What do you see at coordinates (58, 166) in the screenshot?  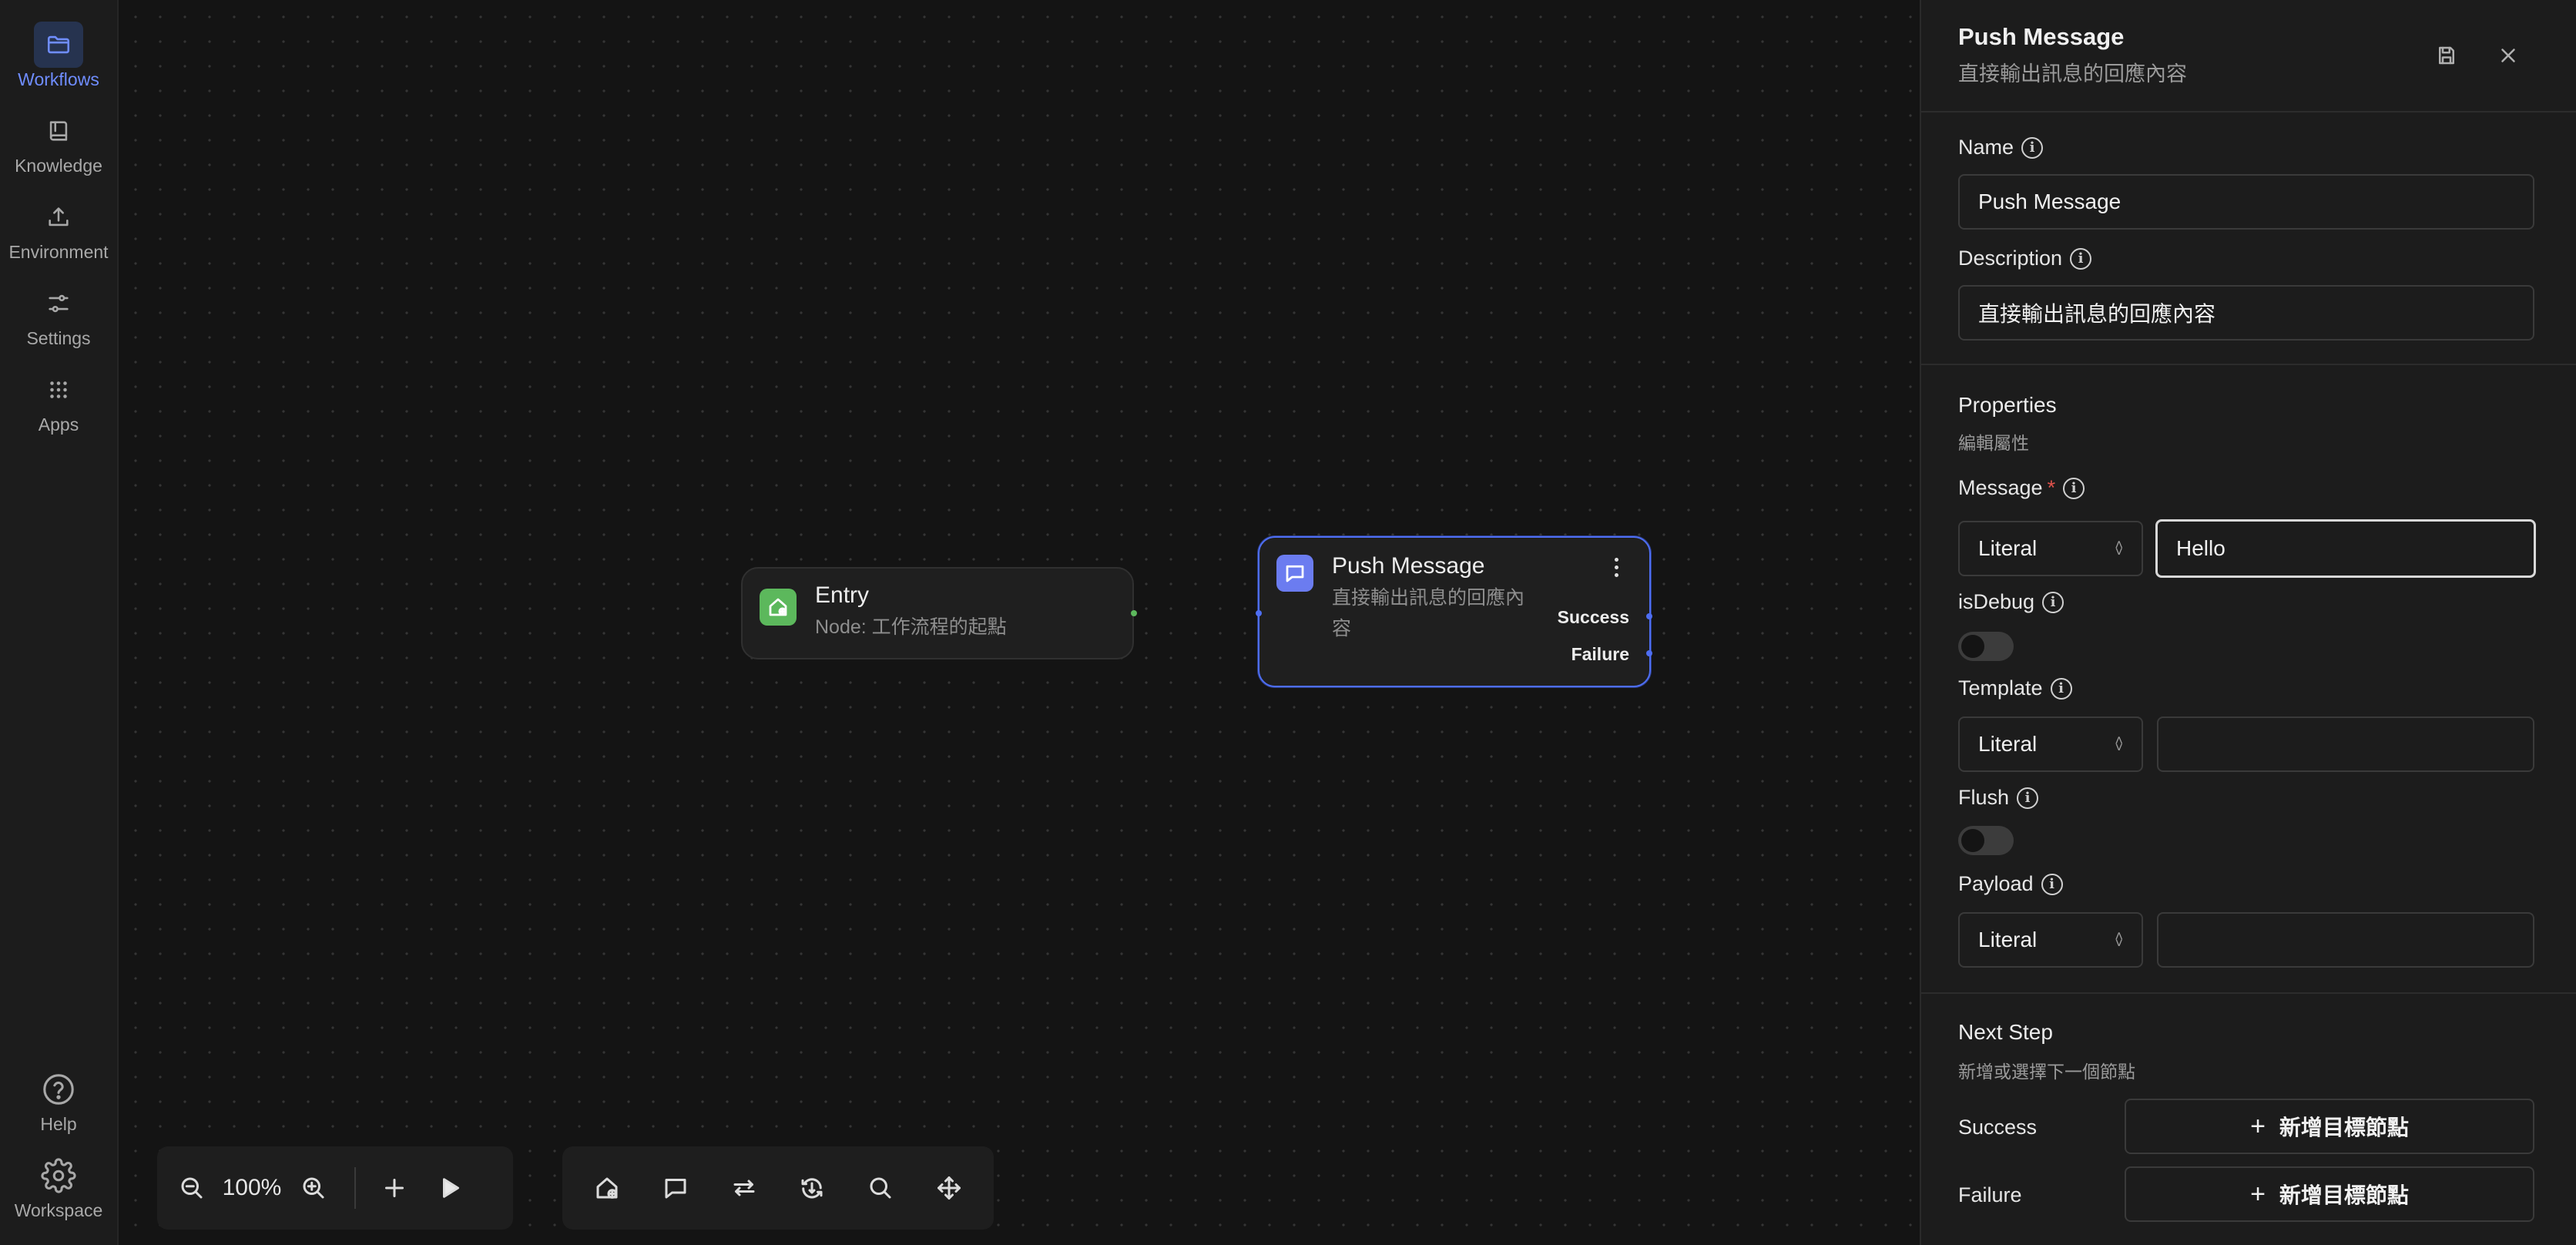 I see `sidebar-item-label: Knowledge` at bounding box center [58, 166].